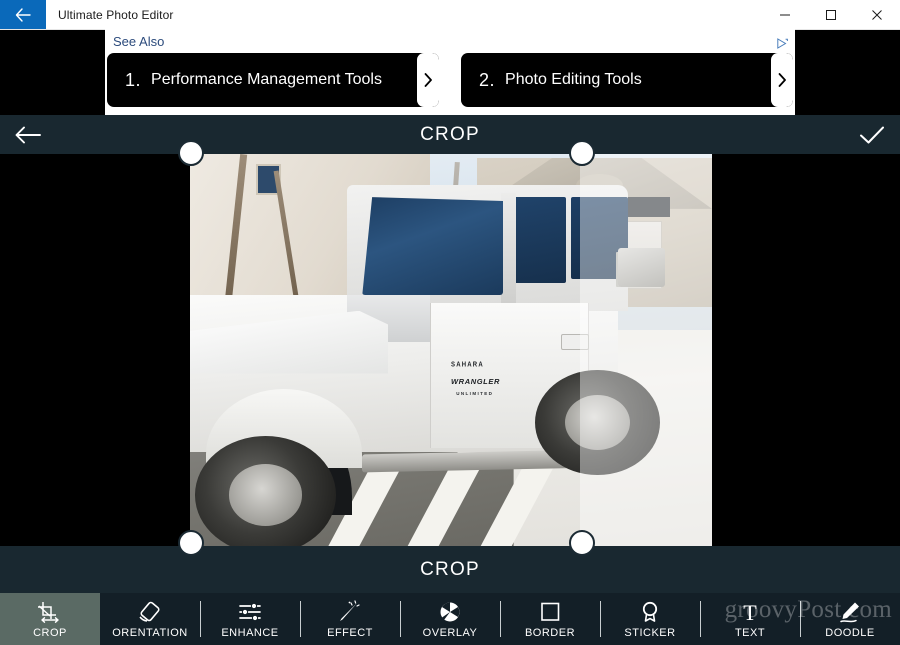 This screenshot has height=645, width=900. Describe the element at coordinates (550, 632) in the screenshot. I see `tool-label: BORDER` at that location.